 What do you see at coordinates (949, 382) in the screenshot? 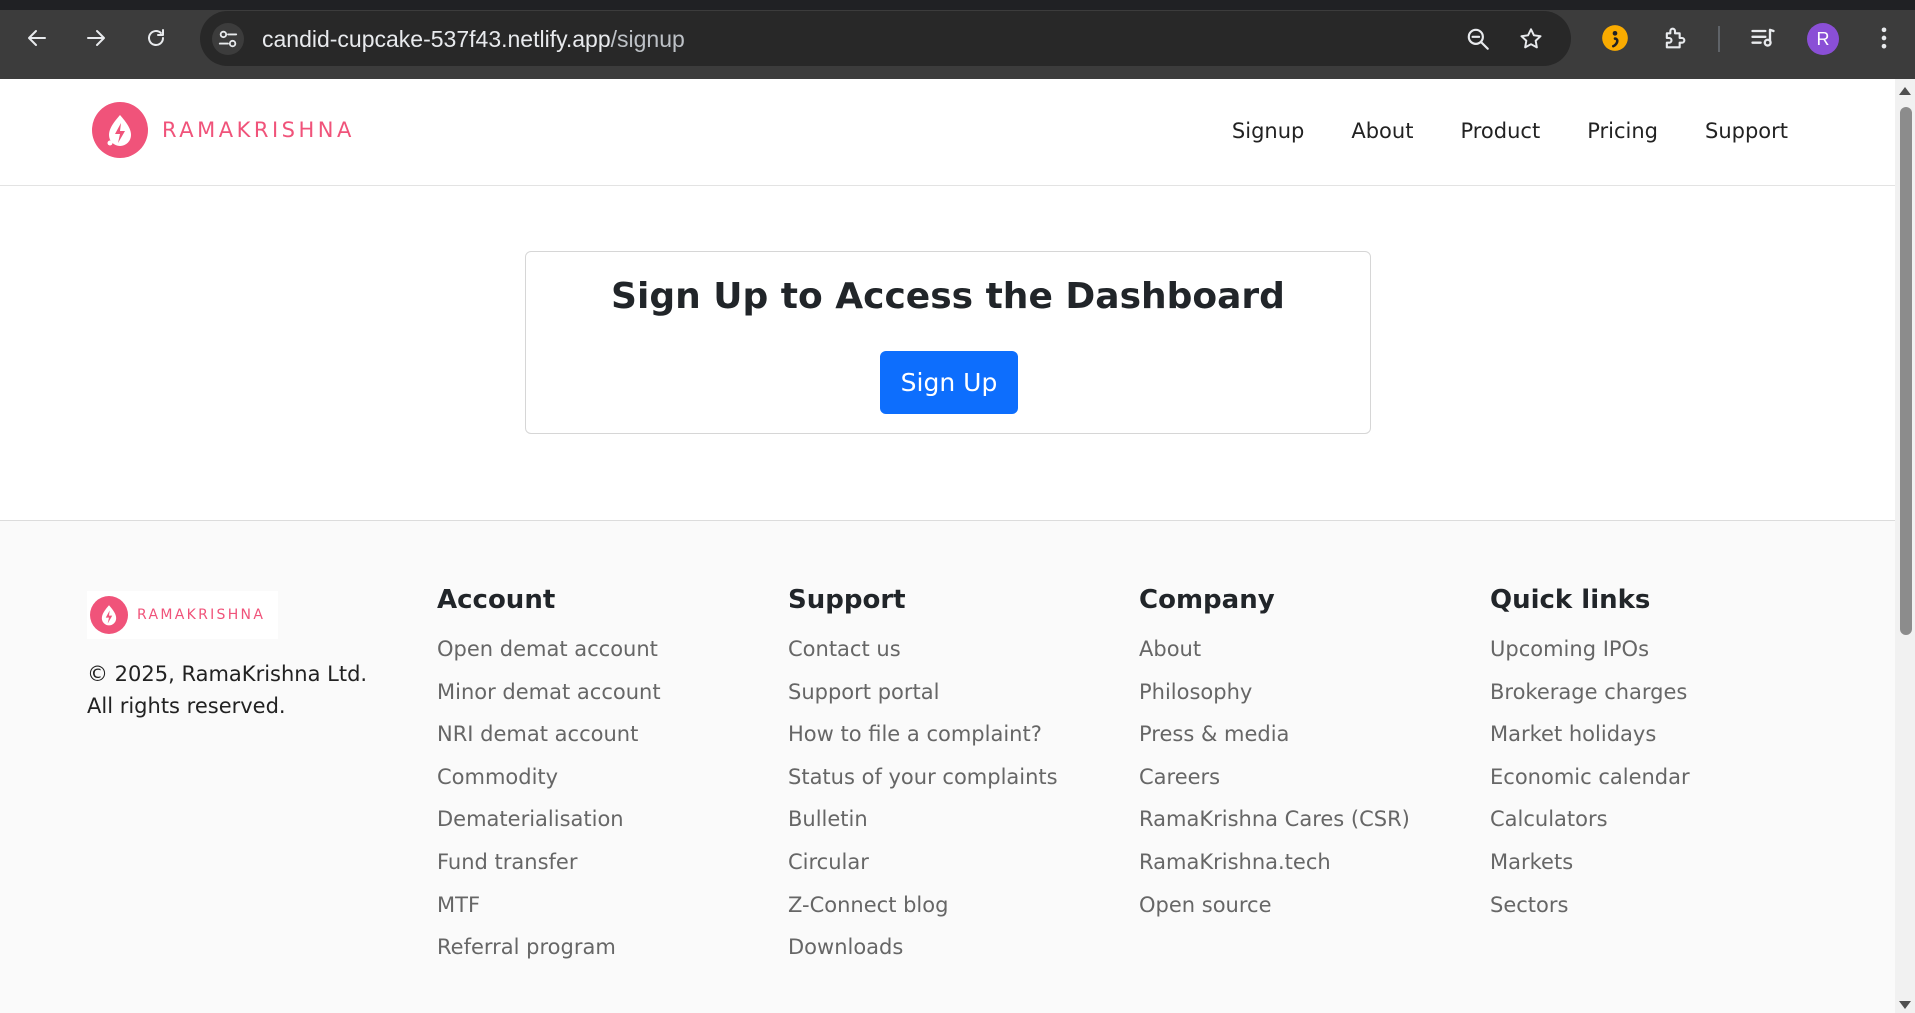
I see `signup-button: Sign Up` at bounding box center [949, 382].